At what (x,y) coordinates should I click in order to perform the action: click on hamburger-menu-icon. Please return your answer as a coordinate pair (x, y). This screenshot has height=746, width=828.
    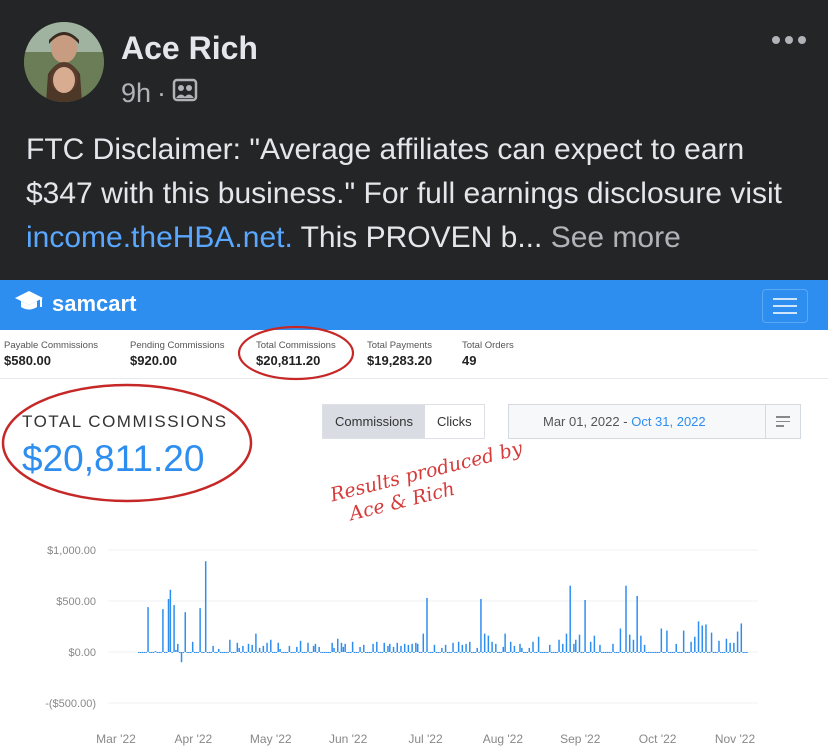
    Looking at the image, I should click on (785, 306).